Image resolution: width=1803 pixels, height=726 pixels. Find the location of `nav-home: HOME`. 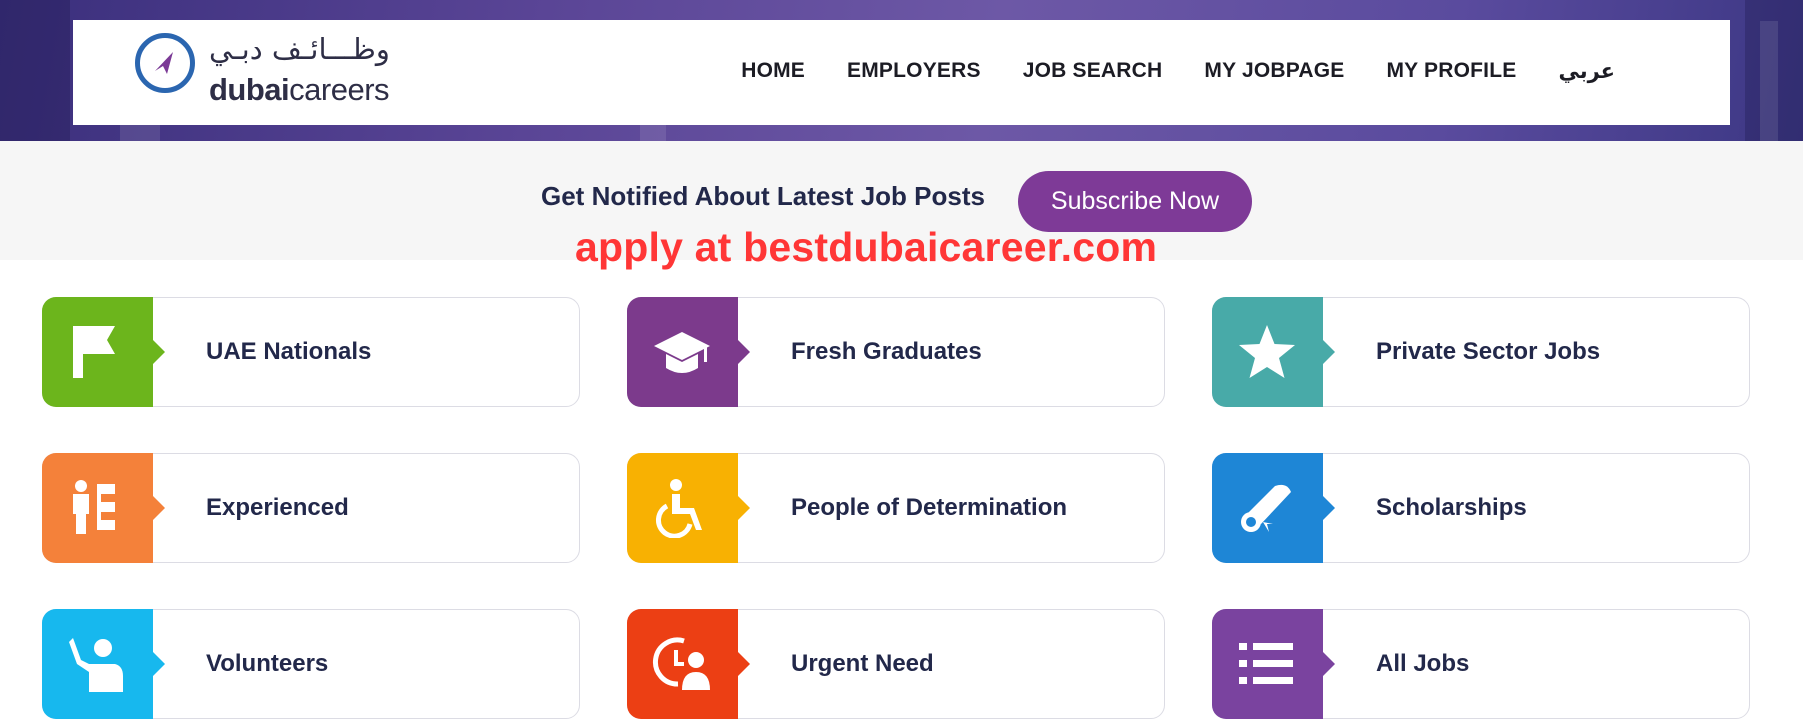

nav-home: HOME is located at coordinates (773, 71).